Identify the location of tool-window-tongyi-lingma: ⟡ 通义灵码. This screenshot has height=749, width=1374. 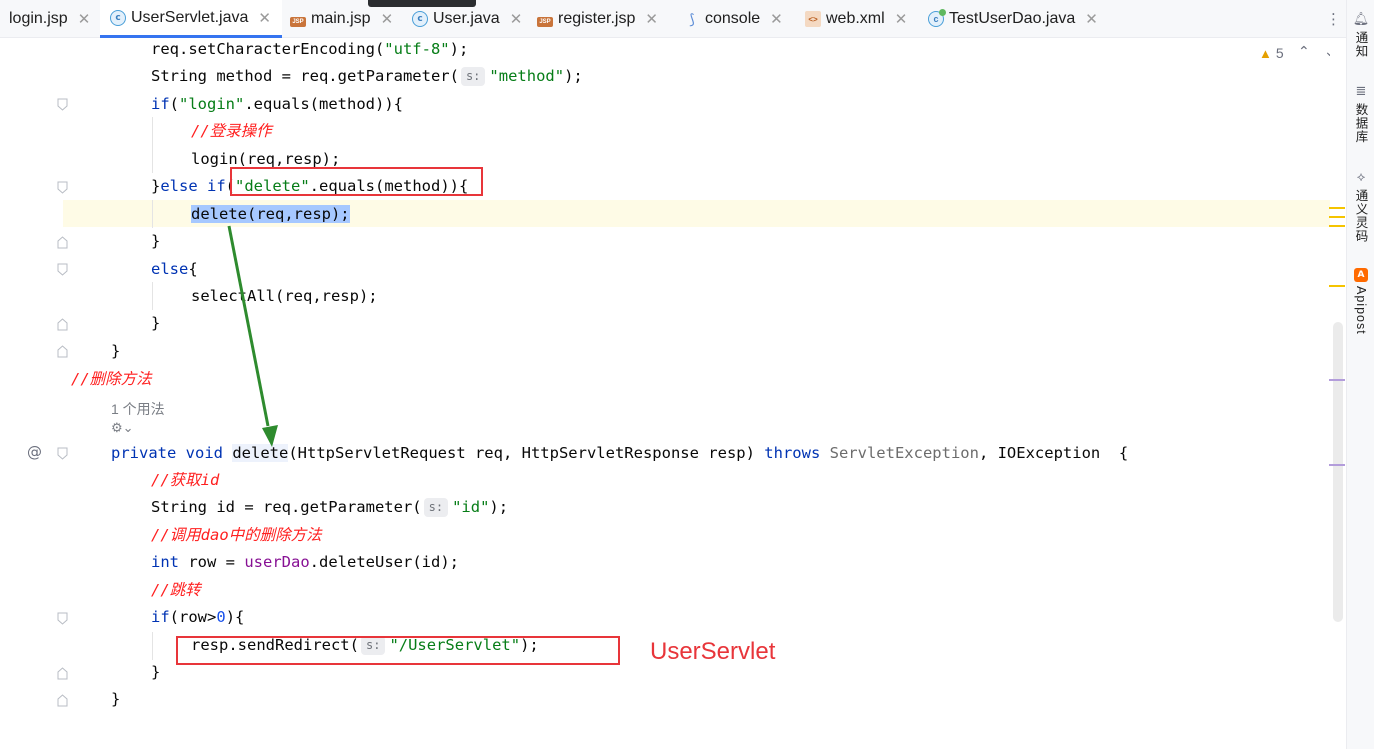
(1360, 206).